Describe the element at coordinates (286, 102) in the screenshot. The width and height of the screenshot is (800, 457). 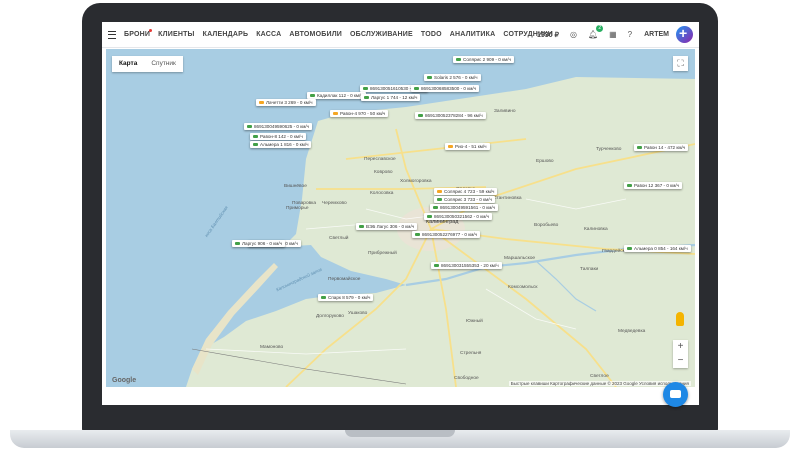
I see `vehicle-marker: Лачетти 3 269 - 0 км/ч` at that location.